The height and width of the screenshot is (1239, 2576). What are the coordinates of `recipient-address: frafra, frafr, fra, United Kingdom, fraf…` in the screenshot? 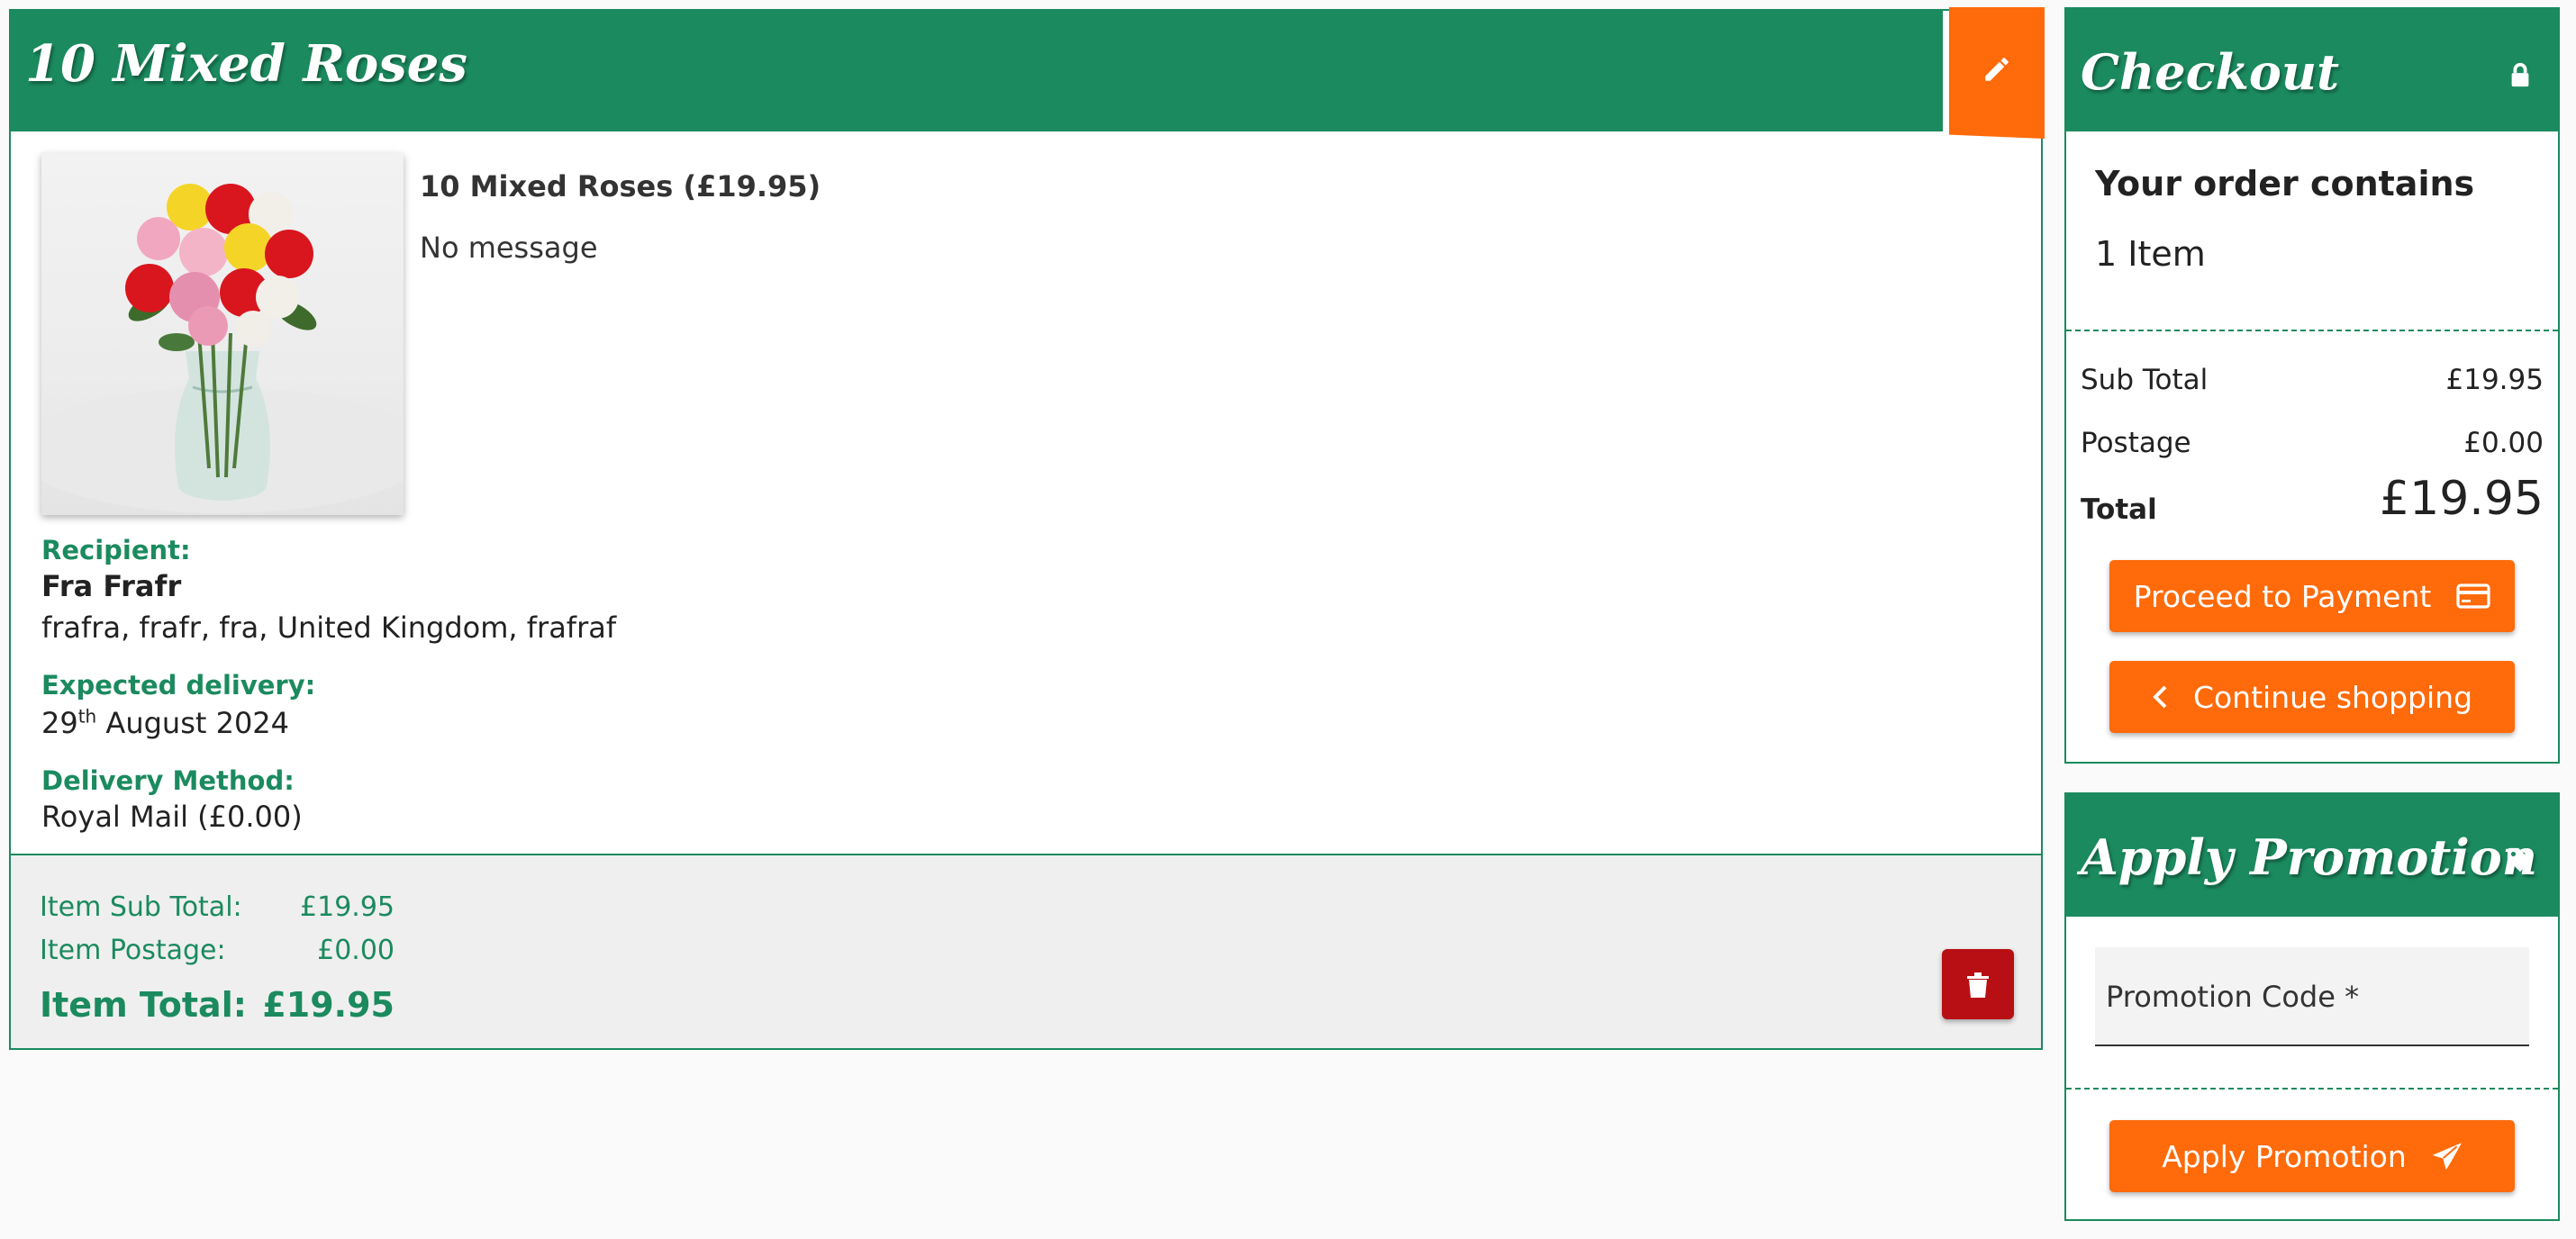 It's located at (329, 627).